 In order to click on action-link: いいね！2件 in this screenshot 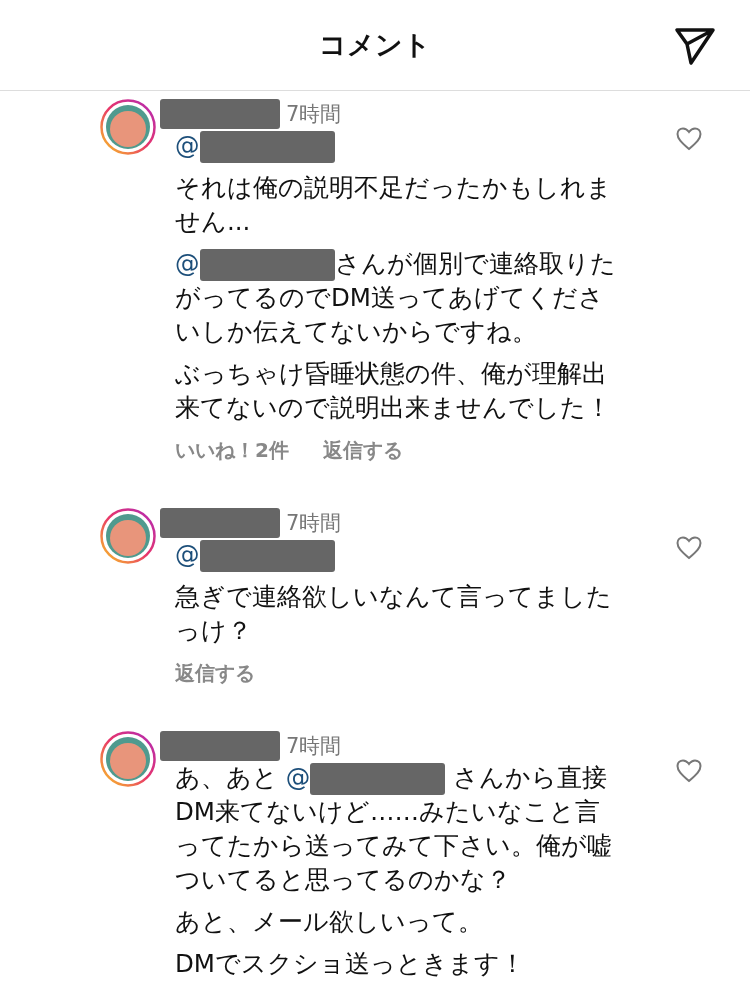, I will do `click(232, 450)`.